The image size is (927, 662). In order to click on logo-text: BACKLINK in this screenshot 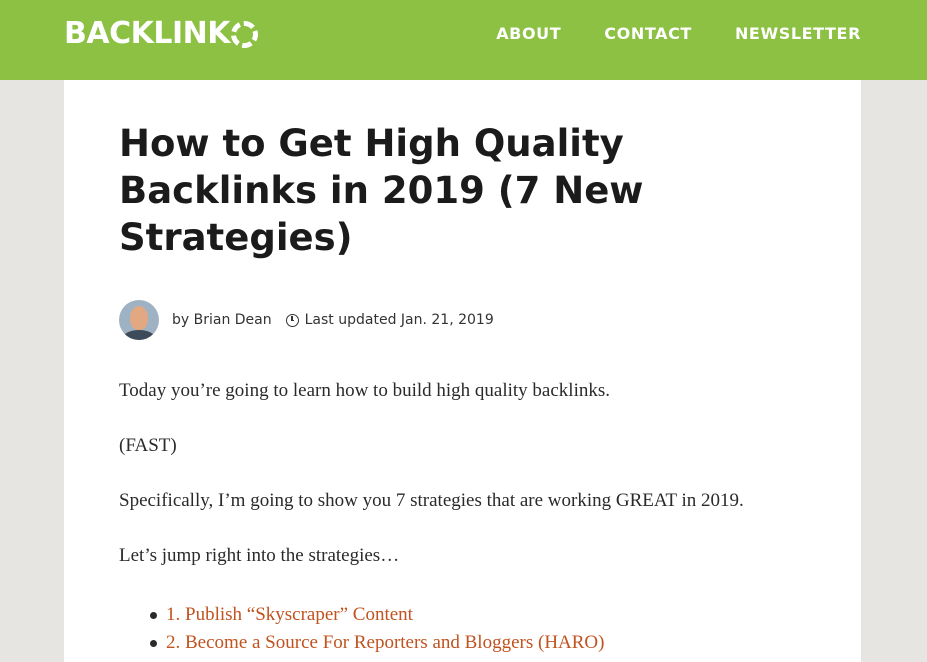, I will do `click(147, 33)`.